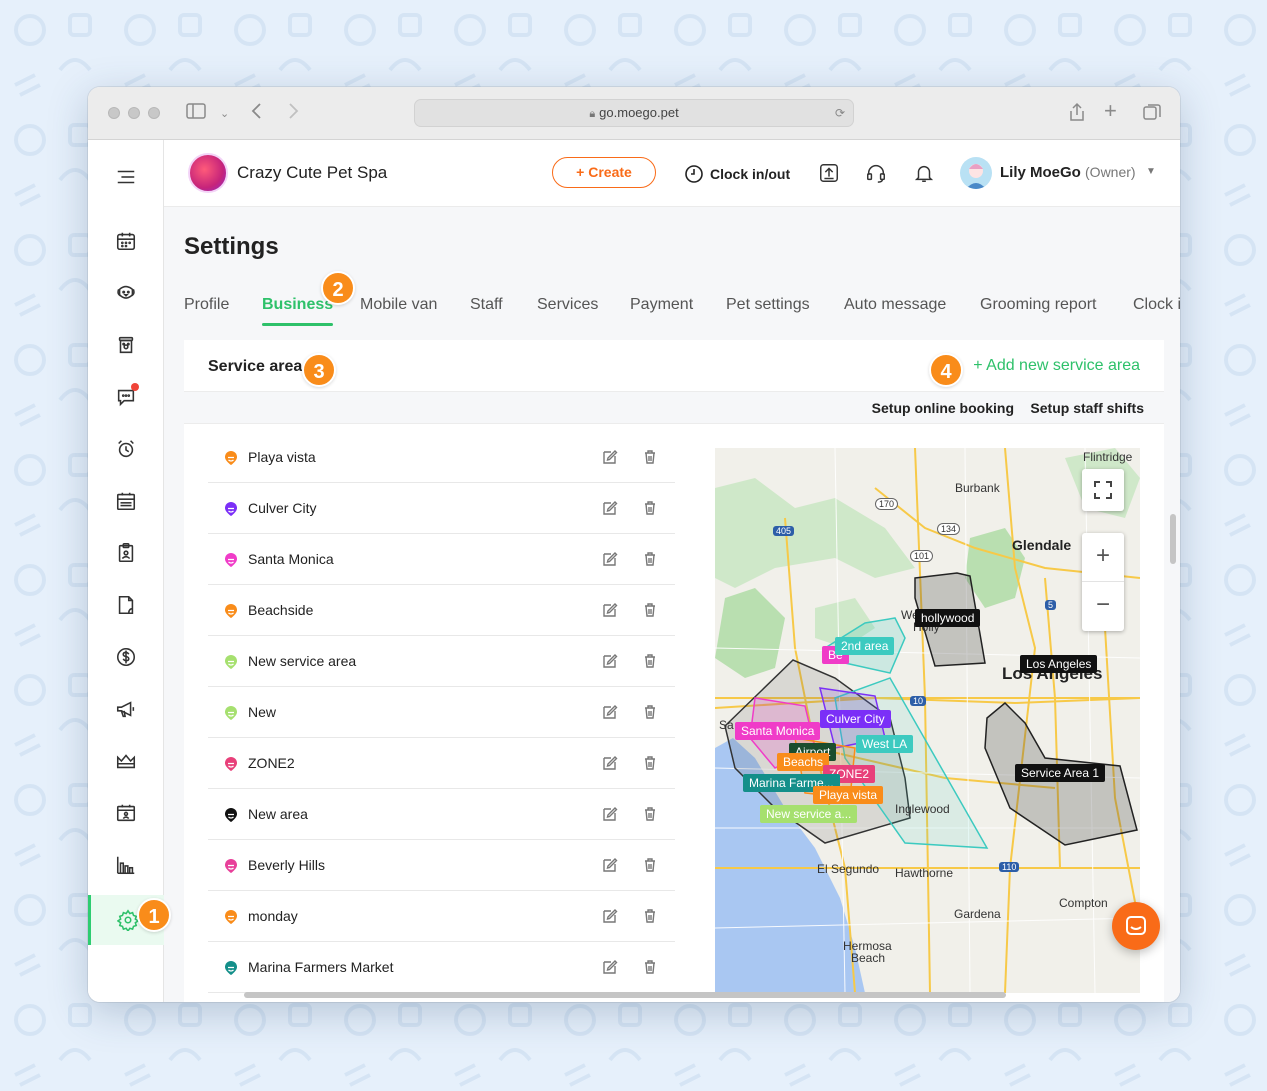 The width and height of the screenshot is (1267, 1091). What do you see at coordinates (1060, 773) in the screenshot?
I see `map-tag-service-area-1: Service Area 1` at bounding box center [1060, 773].